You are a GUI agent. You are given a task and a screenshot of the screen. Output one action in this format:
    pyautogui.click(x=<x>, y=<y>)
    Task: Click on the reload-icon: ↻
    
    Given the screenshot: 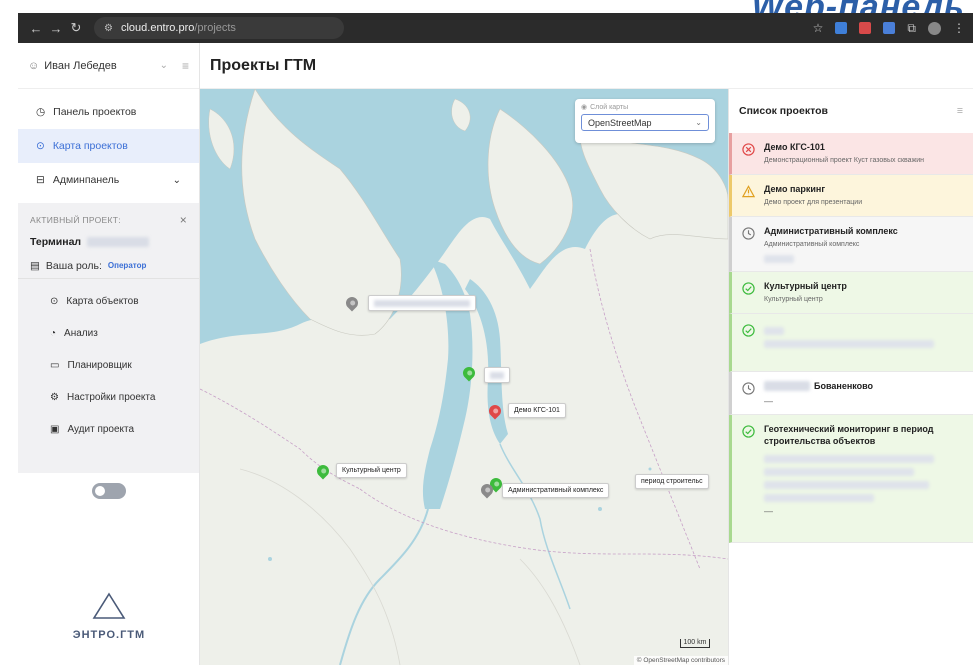 What is the action you would take?
    pyautogui.click(x=76, y=28)
    